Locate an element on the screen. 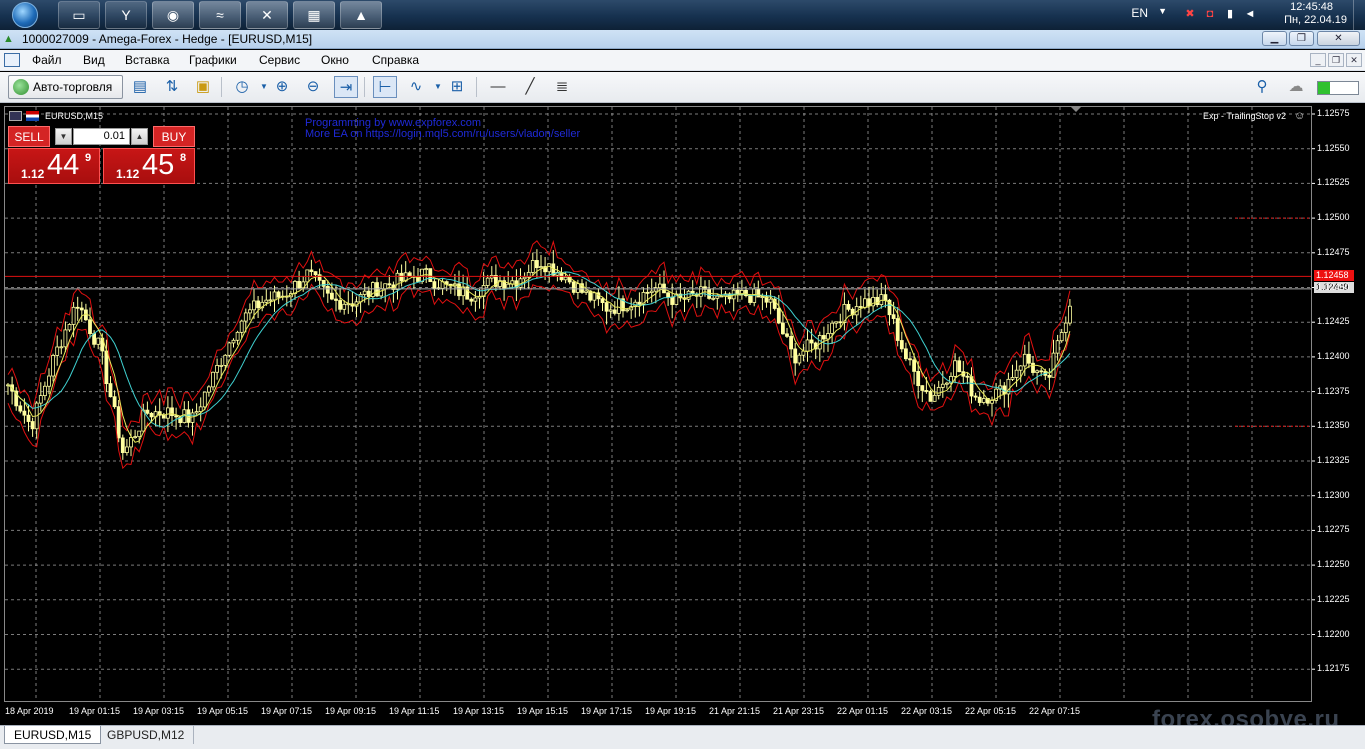 This screenshot has height=749, width=1365. chart-shift-icon: ⊢ is located at coordinates (385, 87).